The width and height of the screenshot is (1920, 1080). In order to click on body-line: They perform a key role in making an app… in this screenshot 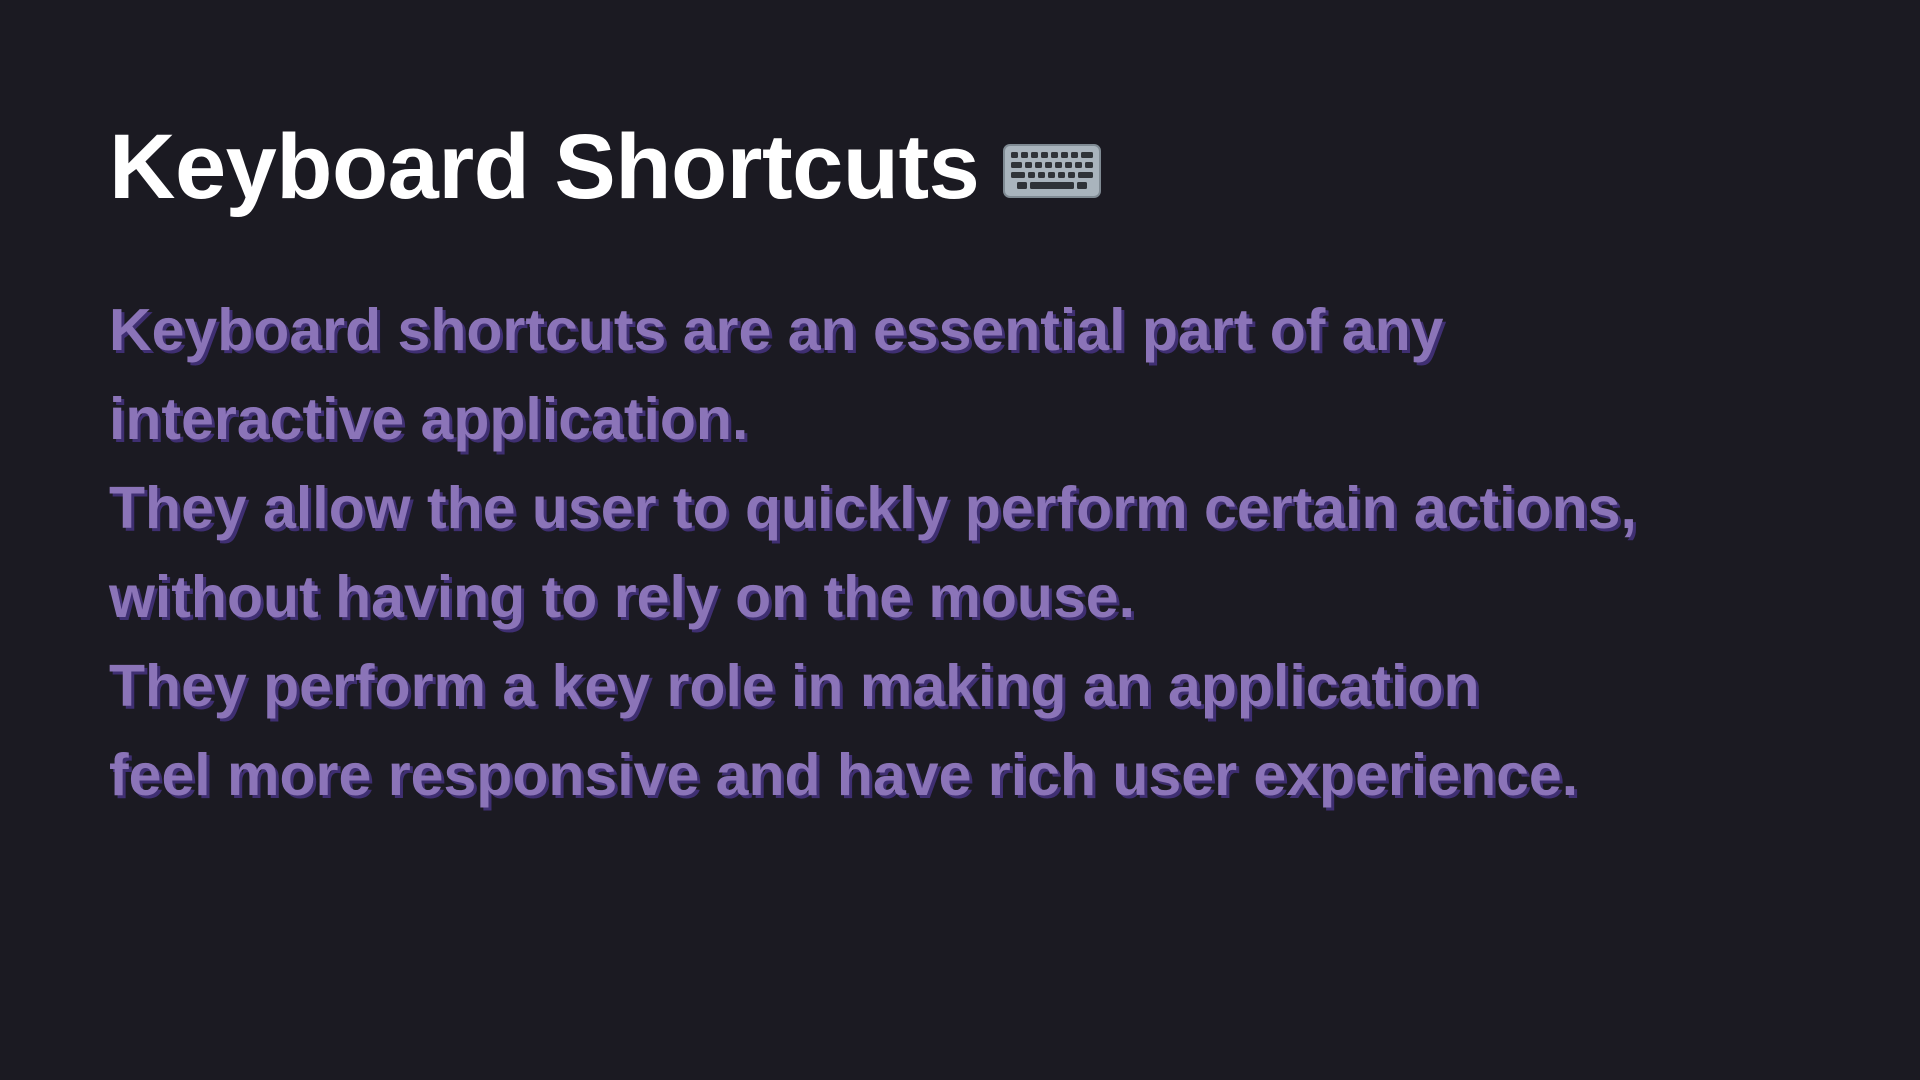, I will do `click(794, 686)`.